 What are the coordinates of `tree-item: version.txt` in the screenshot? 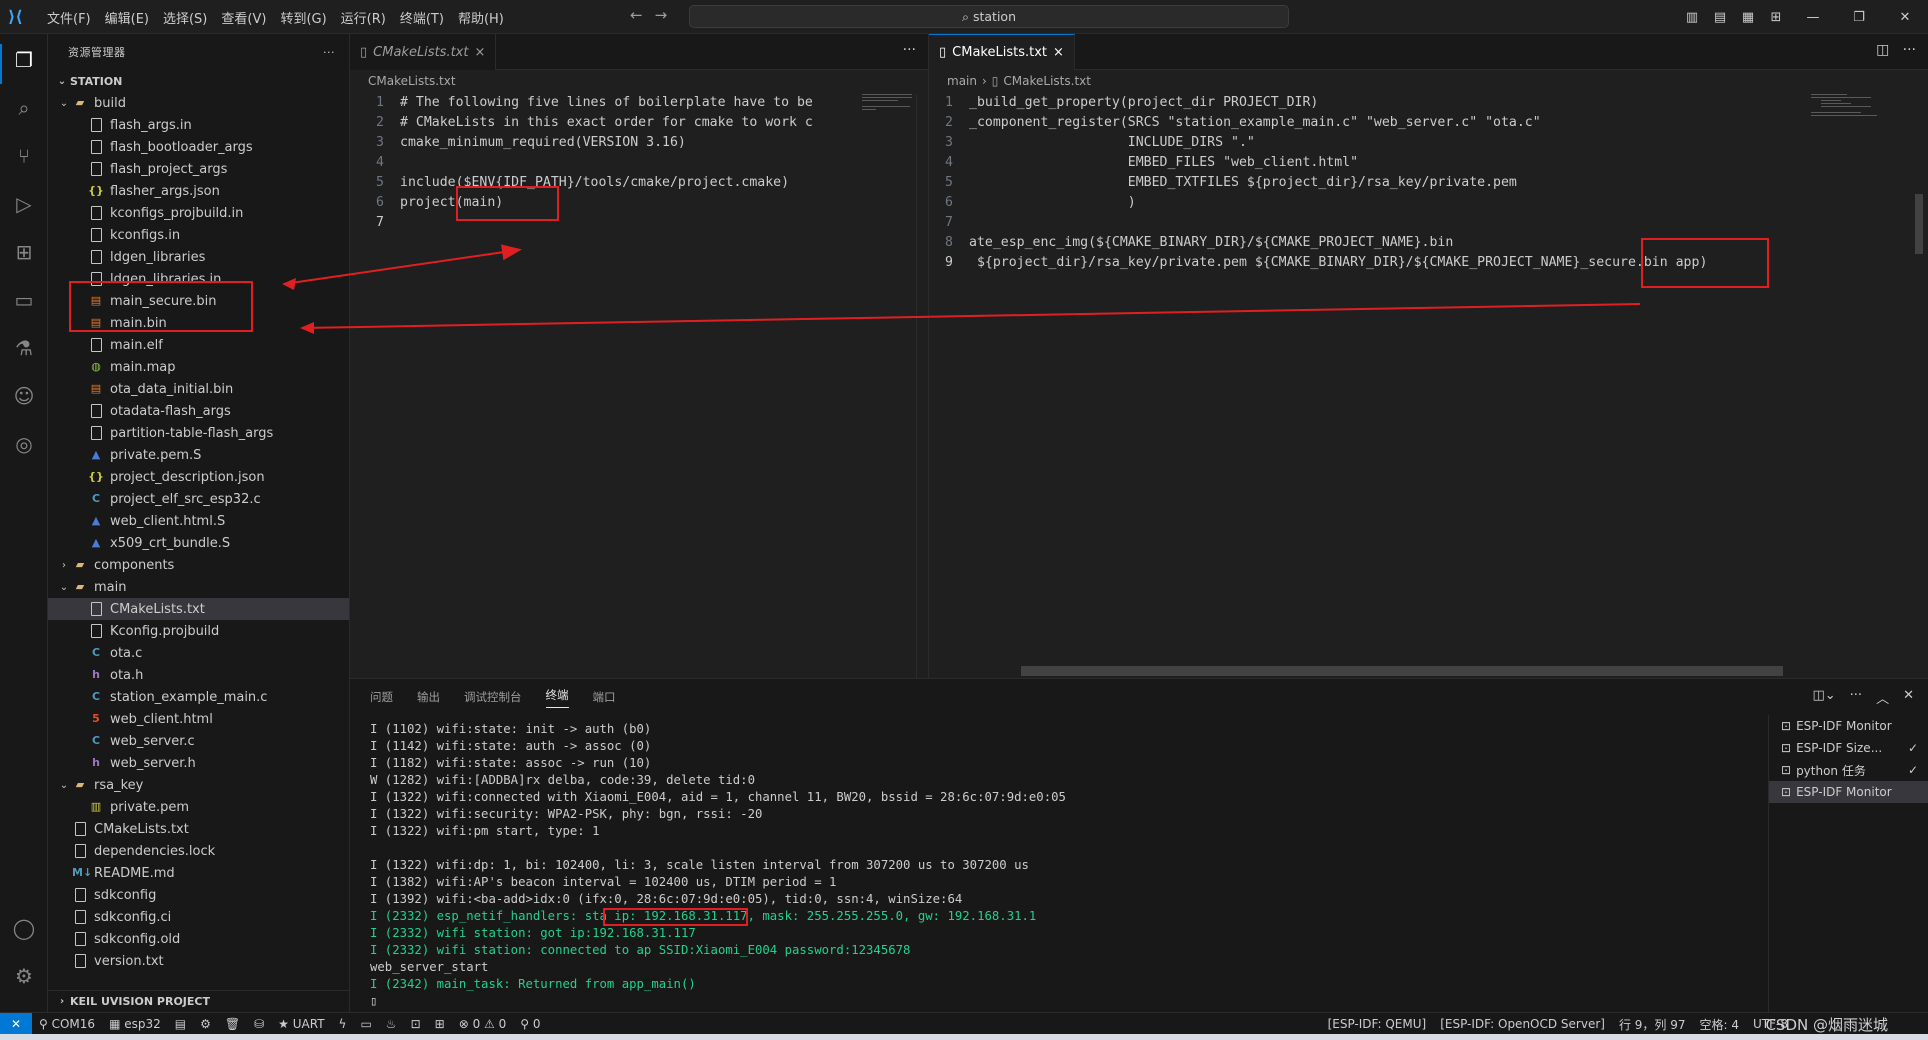 It's located at (198, 961).